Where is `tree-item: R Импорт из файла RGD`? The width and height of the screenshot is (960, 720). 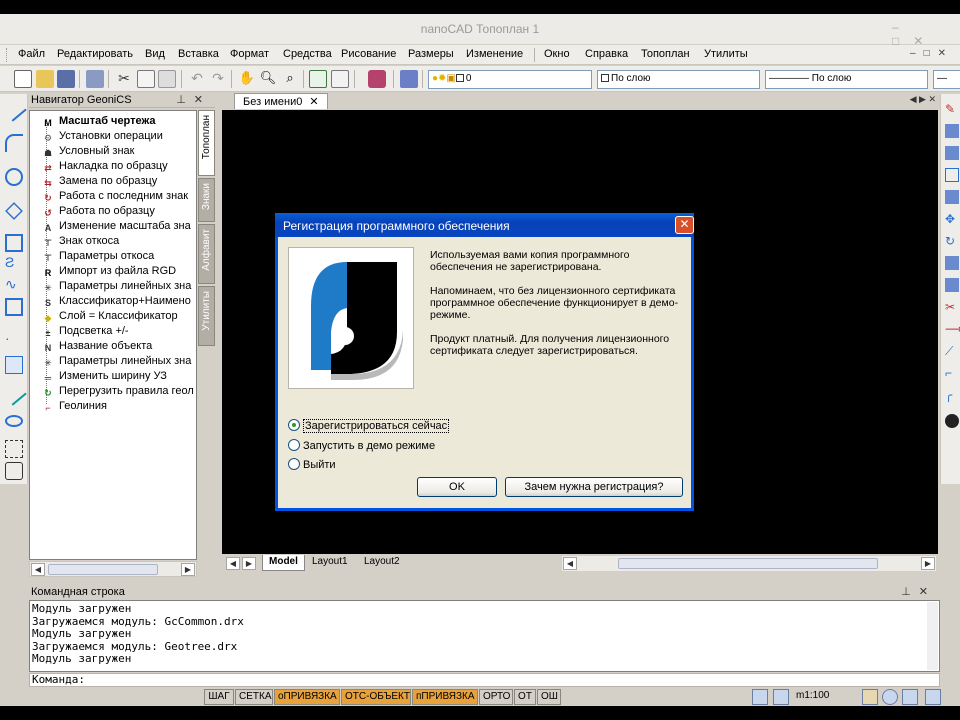
tree-item: R Импорт из файла RGD is located at coordinates (108, 272).